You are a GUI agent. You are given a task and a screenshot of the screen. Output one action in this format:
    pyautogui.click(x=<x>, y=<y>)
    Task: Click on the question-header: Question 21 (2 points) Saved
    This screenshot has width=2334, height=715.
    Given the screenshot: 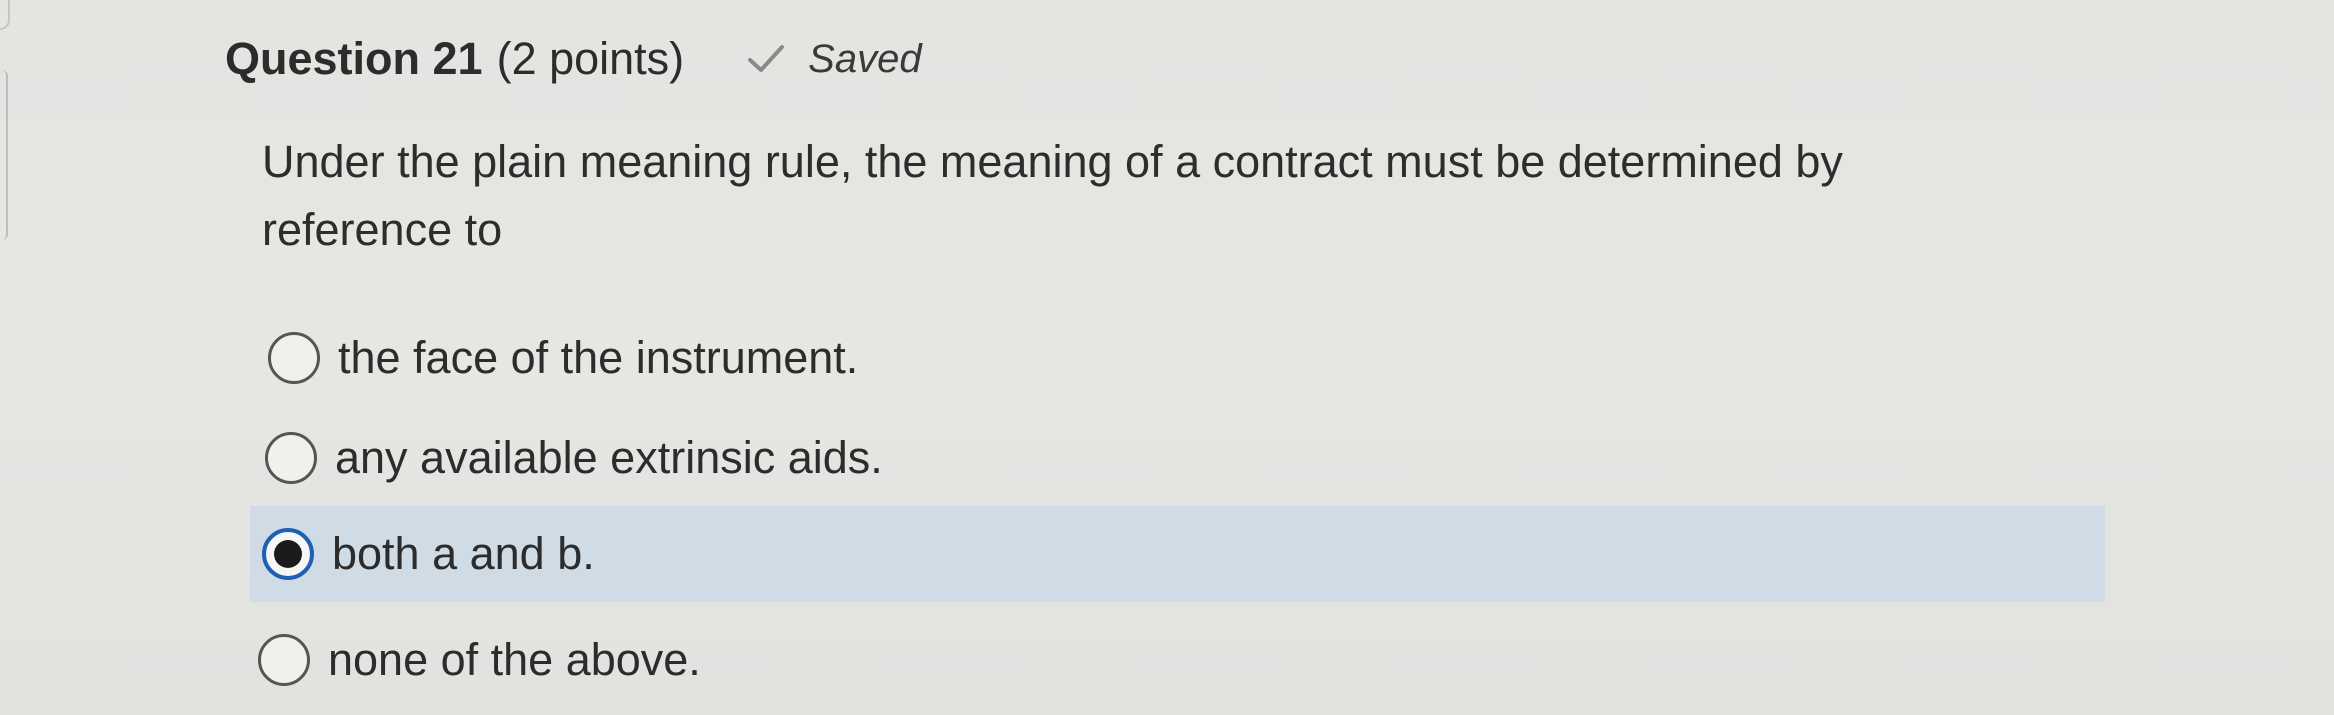 What is the action you would take?
    pyautogui.click(x=573, y=59)
    